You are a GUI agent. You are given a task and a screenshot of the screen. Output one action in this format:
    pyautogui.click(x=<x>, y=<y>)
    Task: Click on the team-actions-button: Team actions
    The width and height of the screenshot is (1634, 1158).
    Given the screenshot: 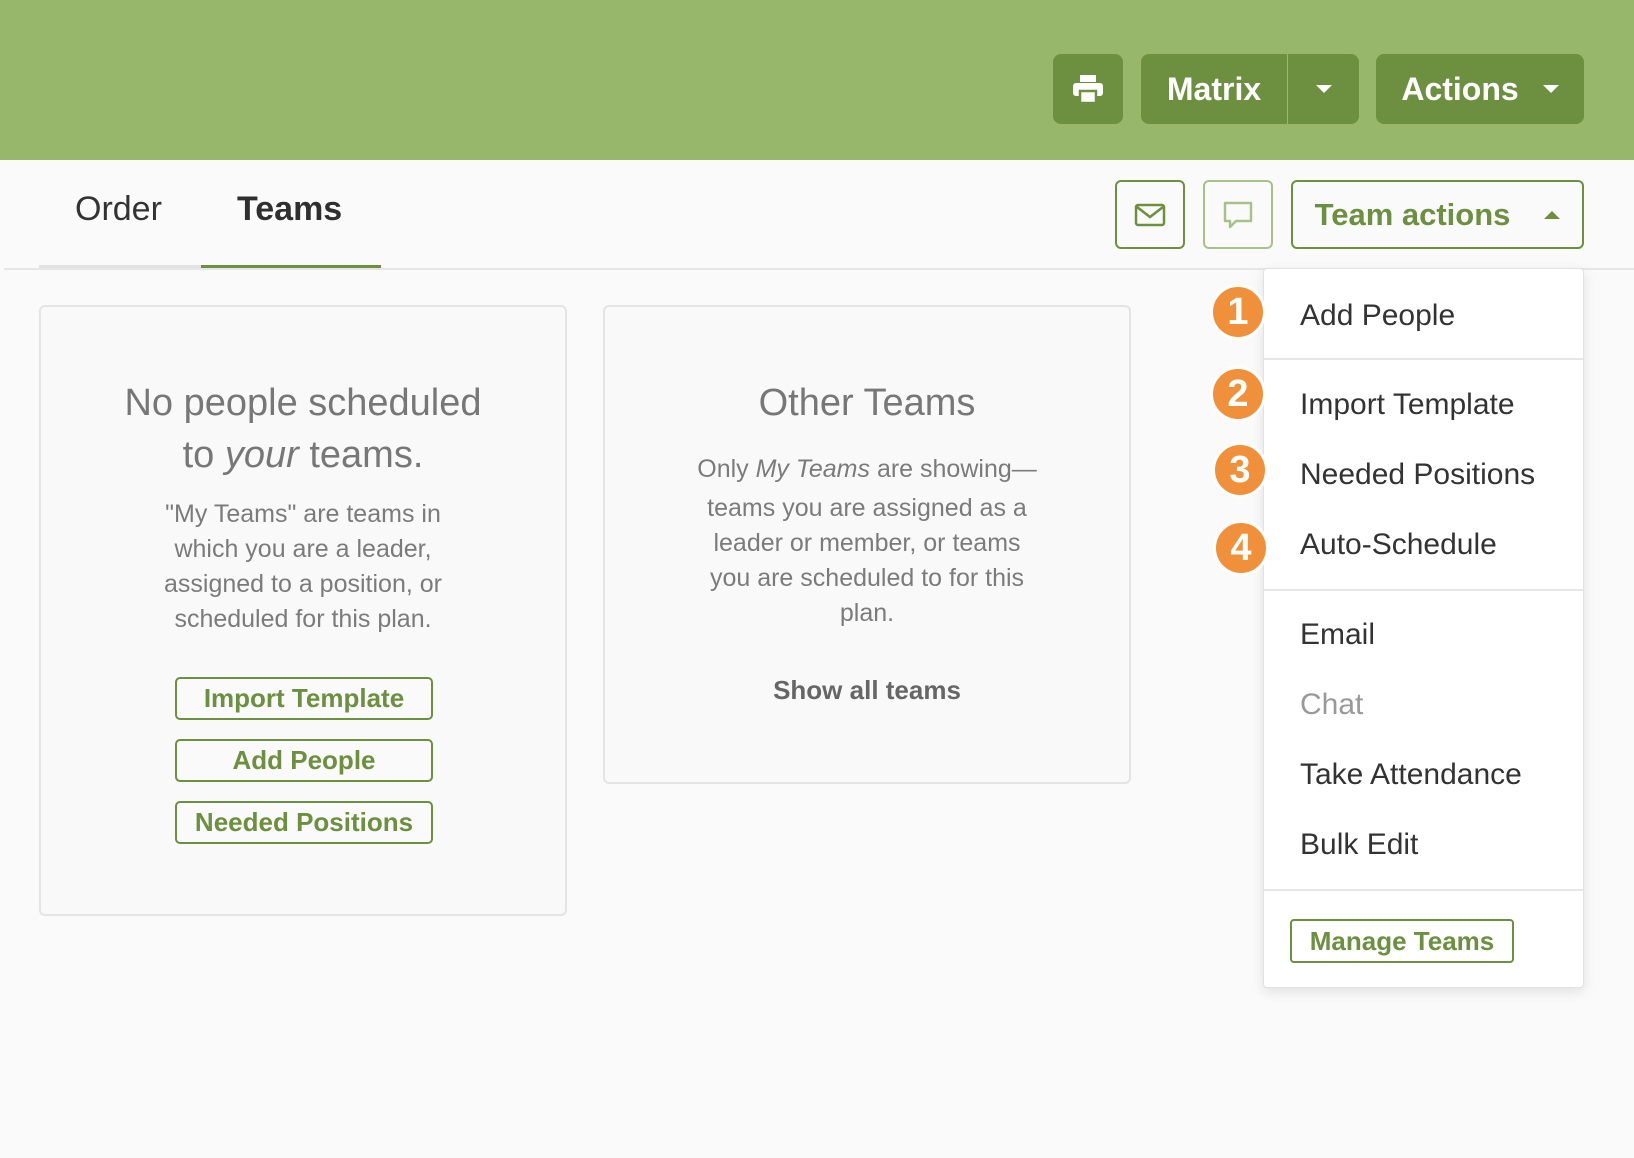 What is the action you would take?
    pyautogui.click(x=1437, y=214)
    